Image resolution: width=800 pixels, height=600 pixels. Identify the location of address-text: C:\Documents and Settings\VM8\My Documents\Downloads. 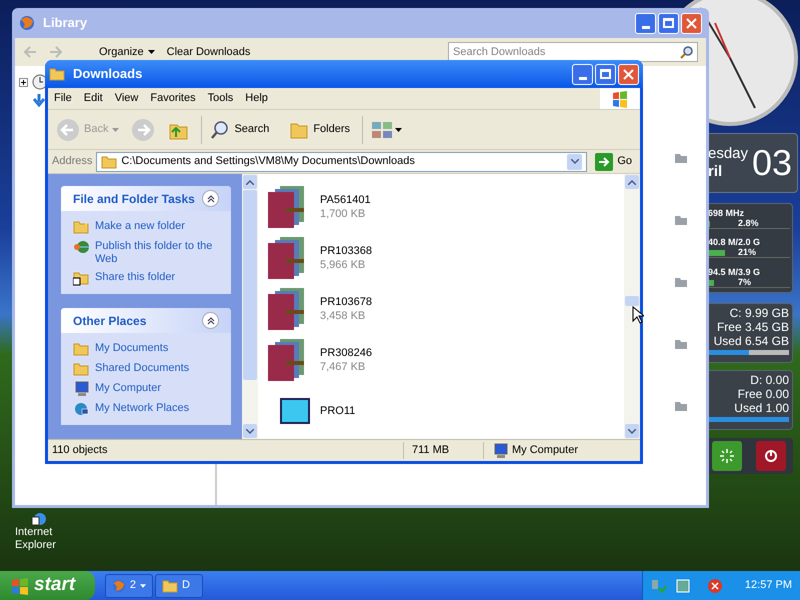
(268, 162).